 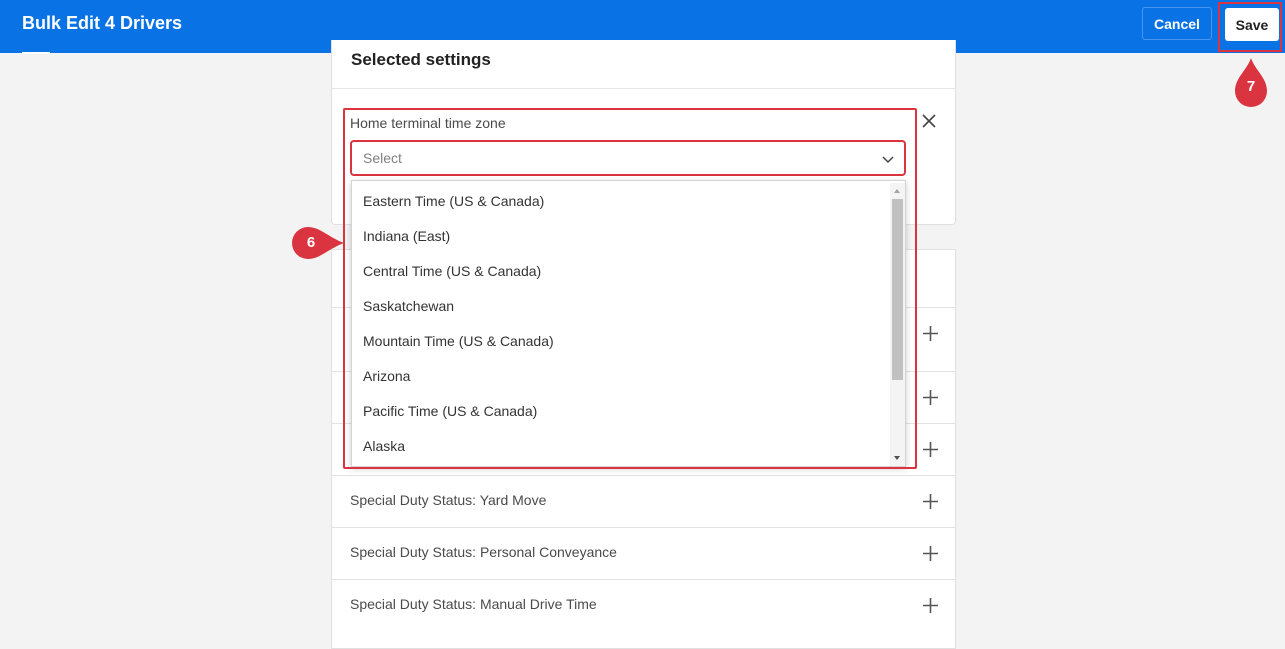 What do you see at coordinates (643, 88) in the screenshot?
I see `divider` at bounding box center [643, 88].